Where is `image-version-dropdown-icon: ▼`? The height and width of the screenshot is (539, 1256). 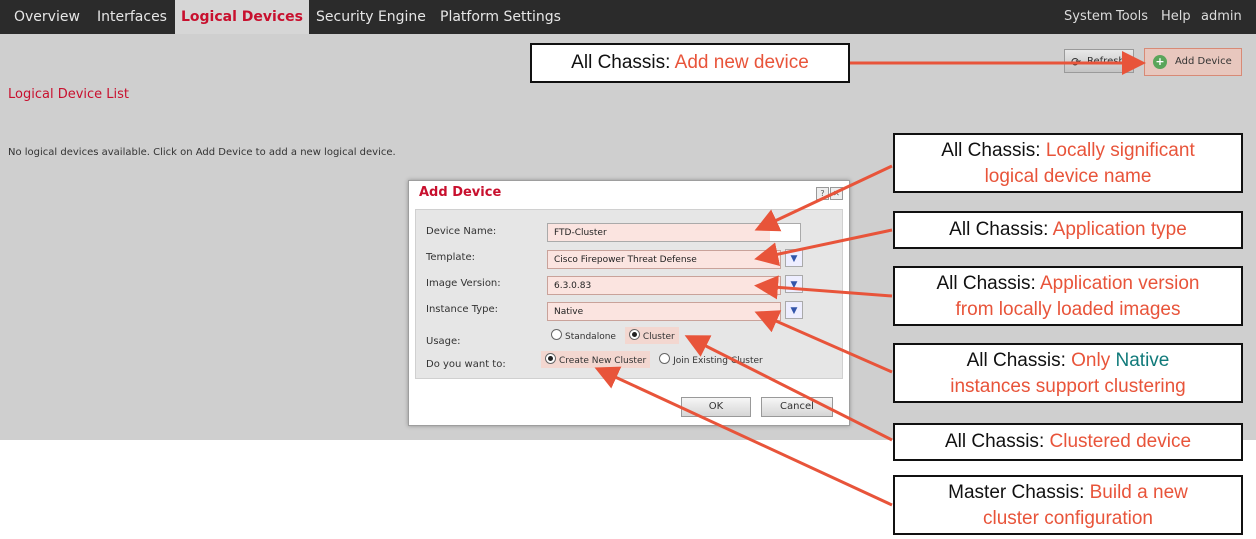 image-version-dropdown-icon: ▼ is located at coordinates (794, 284).